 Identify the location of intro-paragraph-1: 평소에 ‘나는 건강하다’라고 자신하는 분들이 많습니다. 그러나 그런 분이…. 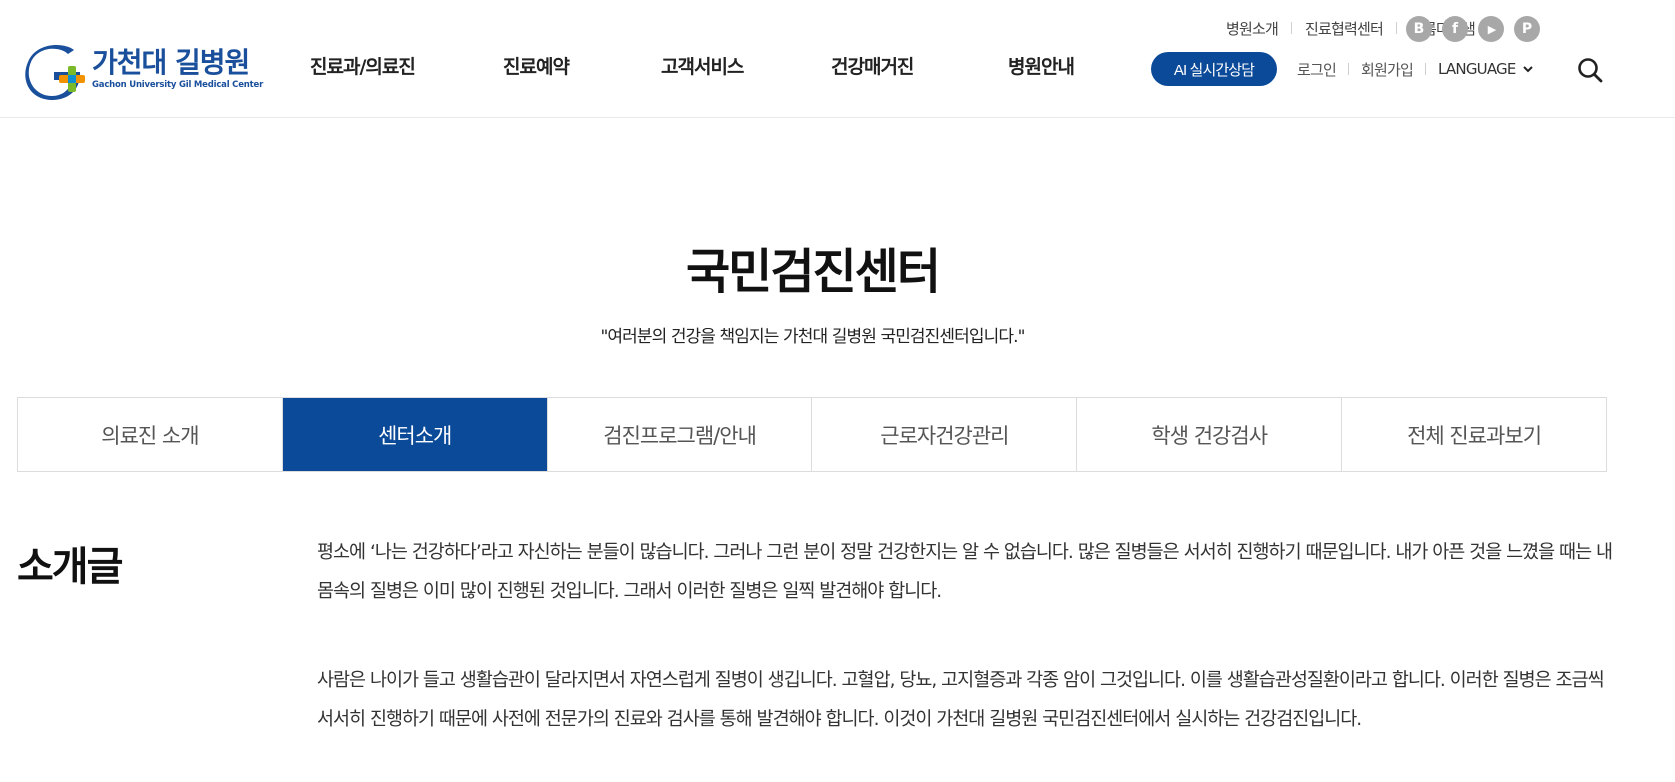
(965, 572).